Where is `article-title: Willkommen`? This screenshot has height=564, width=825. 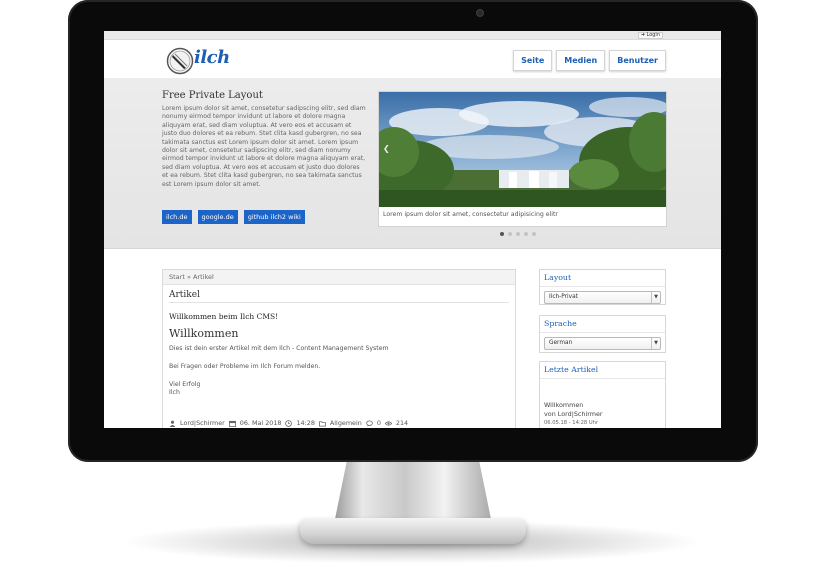 article-title: Willkommen is located at coordinates (204, 333).